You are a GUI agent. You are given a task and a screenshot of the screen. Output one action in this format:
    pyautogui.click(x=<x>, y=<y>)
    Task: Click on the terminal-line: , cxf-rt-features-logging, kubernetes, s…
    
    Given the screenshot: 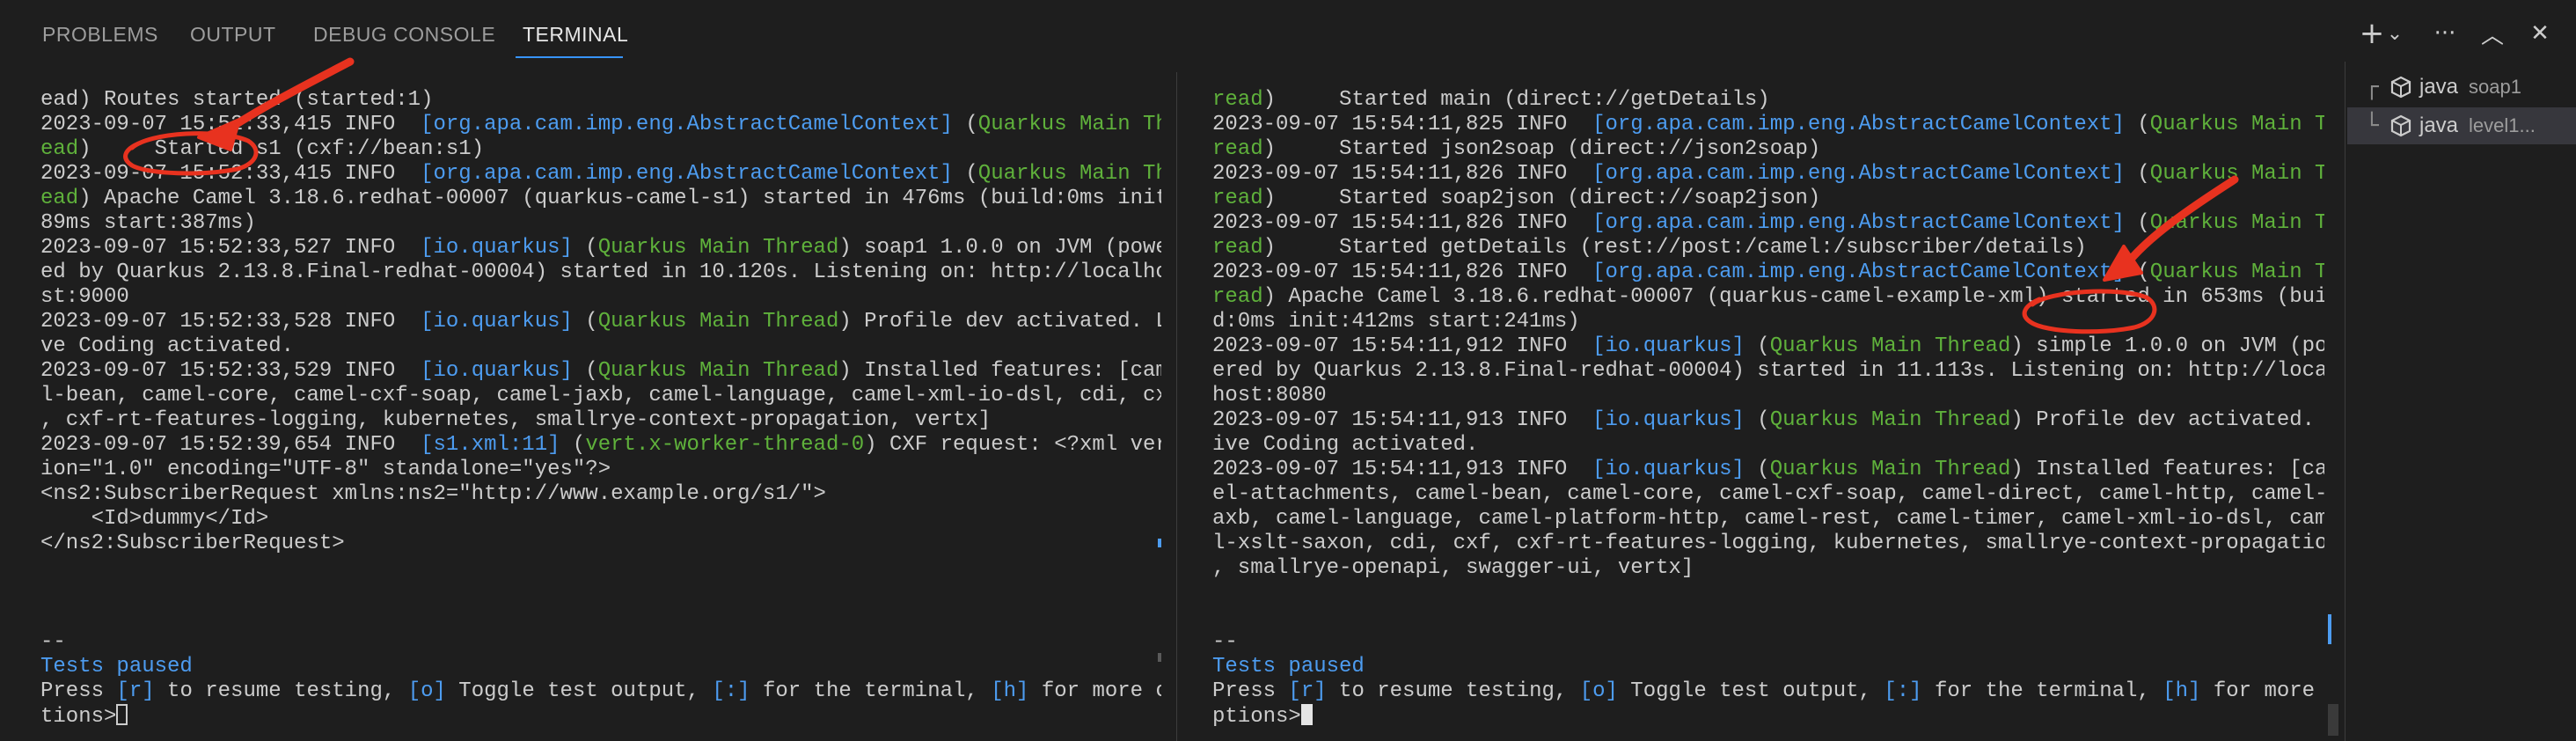 What is the action you would take?
    pyautogui.click(x=600, y=421)
    